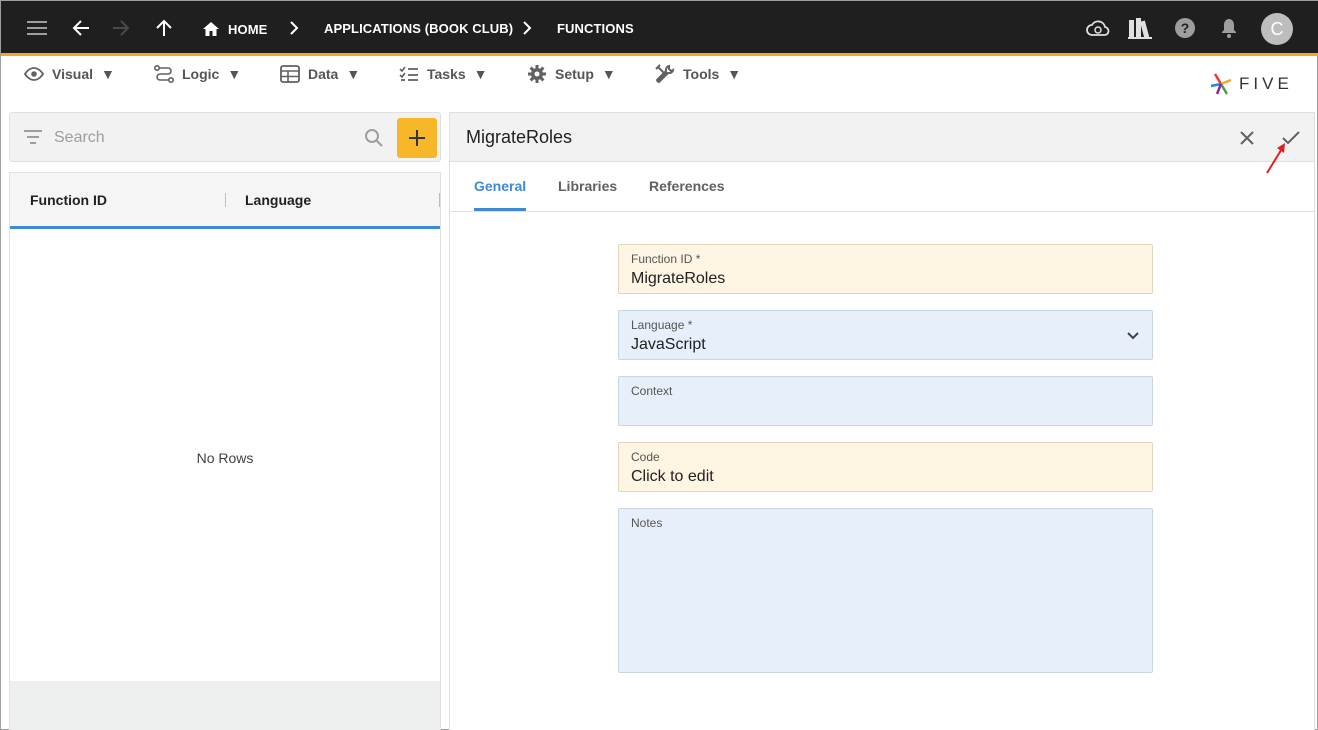 The height and width of the screenshot is (730, 1318). What do you see at coordinates (408, 73) in the screenshot?
I see `tasks-icon` at bounding box center [408, 73].